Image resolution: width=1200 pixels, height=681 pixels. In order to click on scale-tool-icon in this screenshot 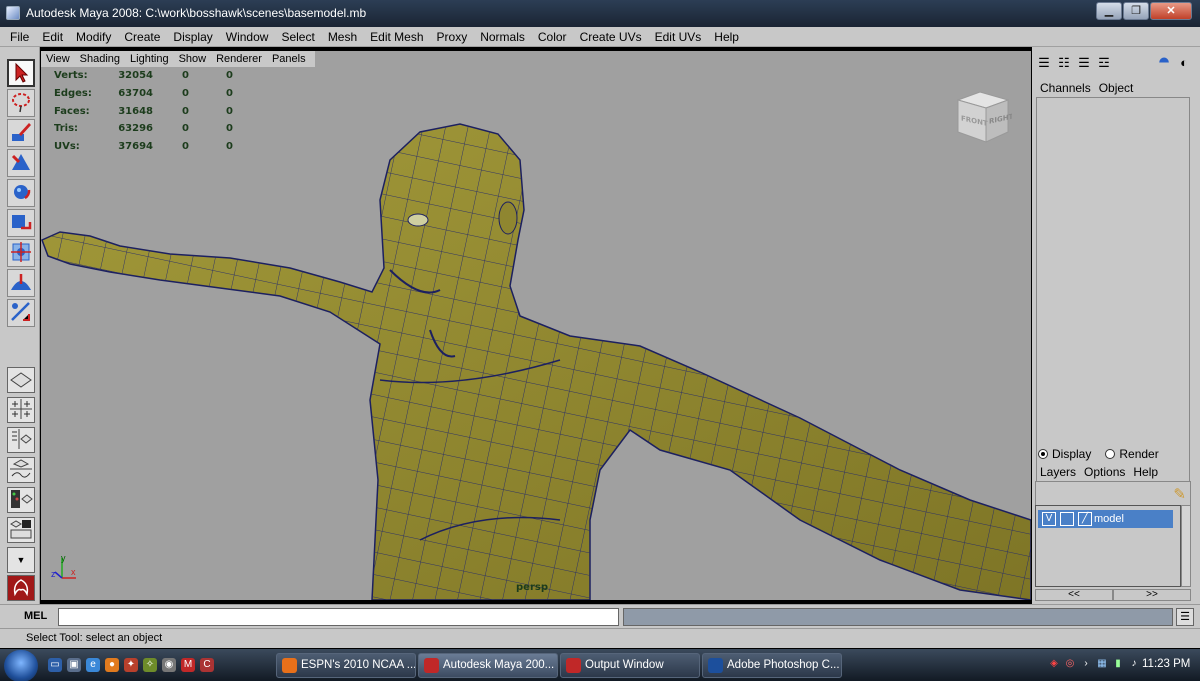, I will do `click(21, 223)`.